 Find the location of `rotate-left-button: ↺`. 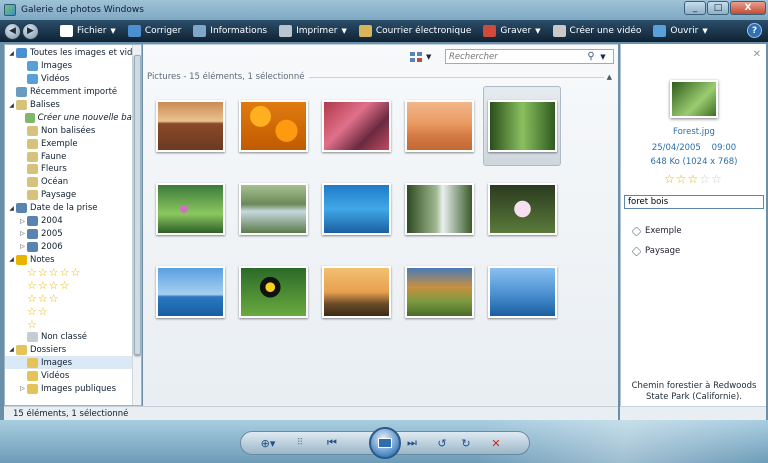

rotate-left-button: ↺ is located at coordinates (442, 443).